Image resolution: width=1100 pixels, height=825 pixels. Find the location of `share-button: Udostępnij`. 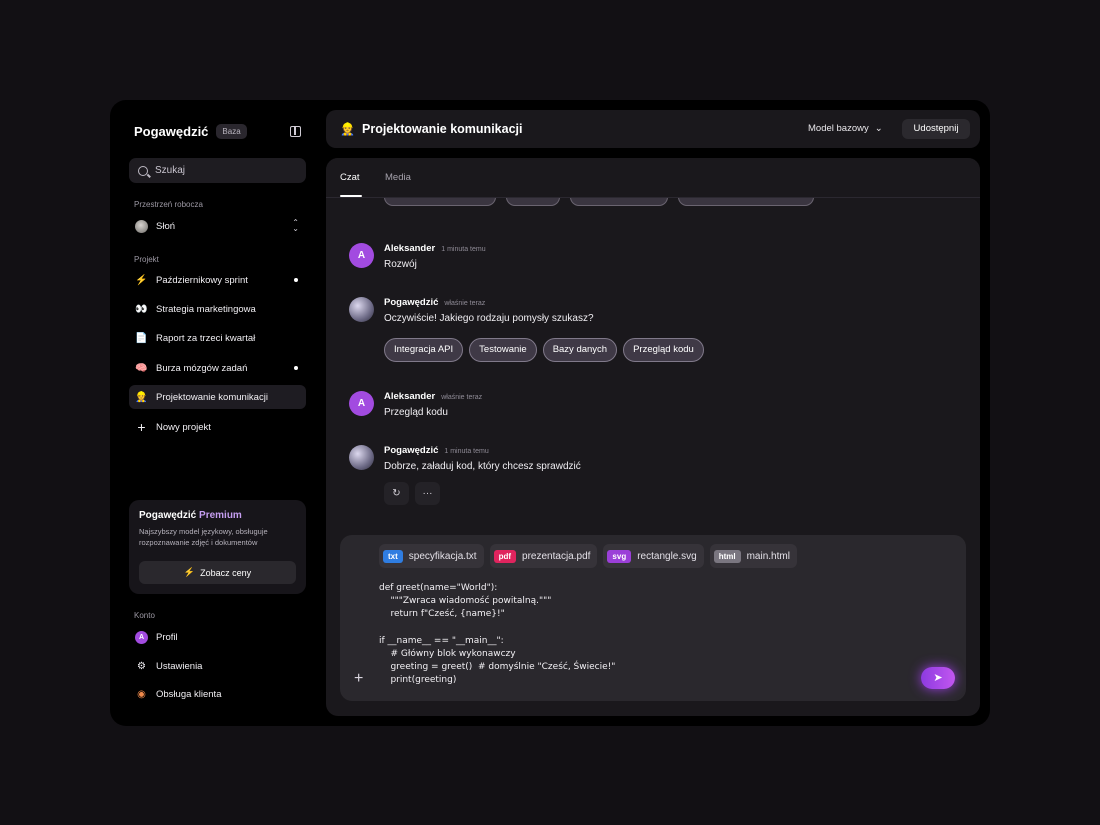

share-button: Udostępnij is located at coordinates (936, 129).